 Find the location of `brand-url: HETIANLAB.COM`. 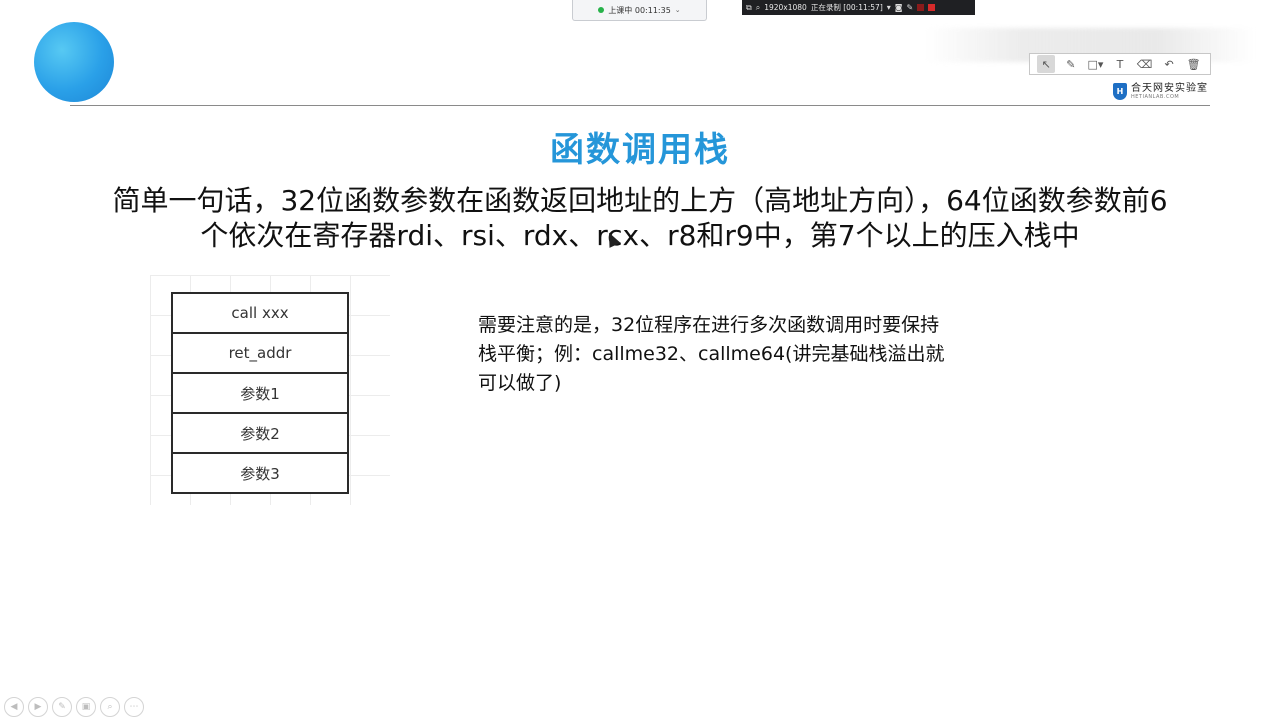

brand-url: HETIANLAB.COM is located at coordinates (1155, 96).